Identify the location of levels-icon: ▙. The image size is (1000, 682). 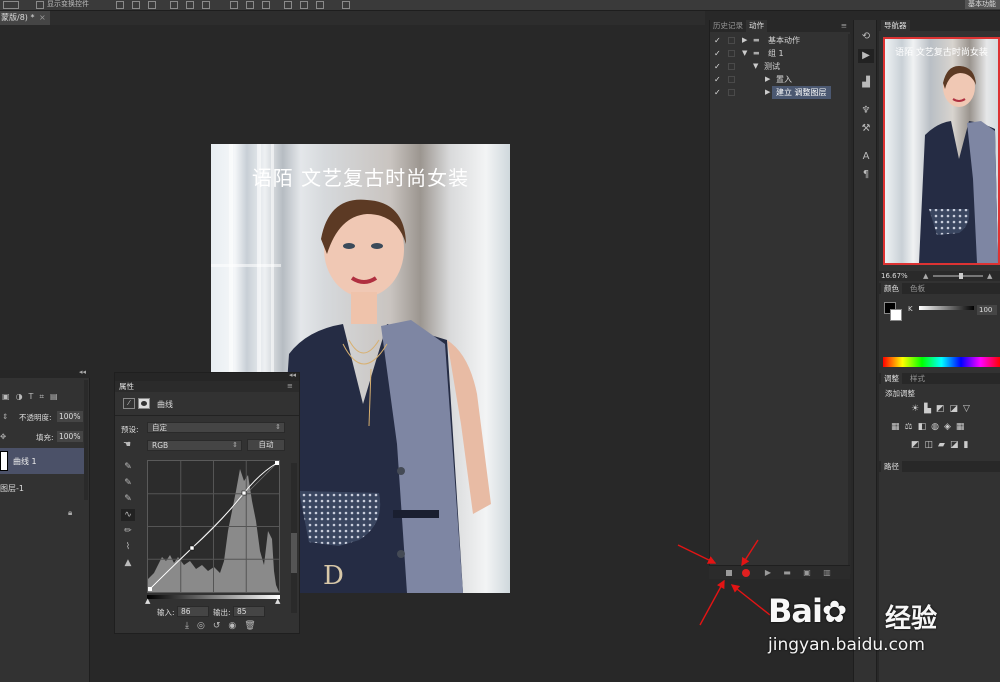
(927, 409).